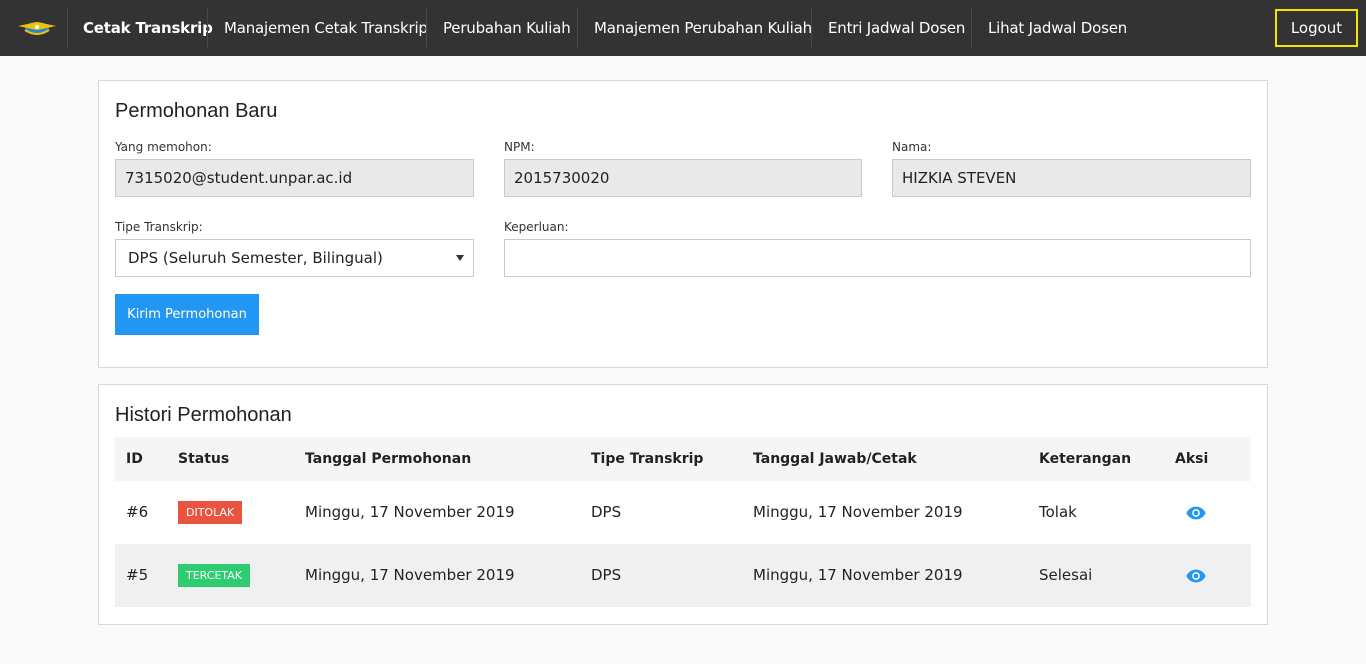  Describe the element at coordinates (835, 459) in the screenshot. I see `column-header-answer-date: Tanggal Jawab/Cetak` at that location.